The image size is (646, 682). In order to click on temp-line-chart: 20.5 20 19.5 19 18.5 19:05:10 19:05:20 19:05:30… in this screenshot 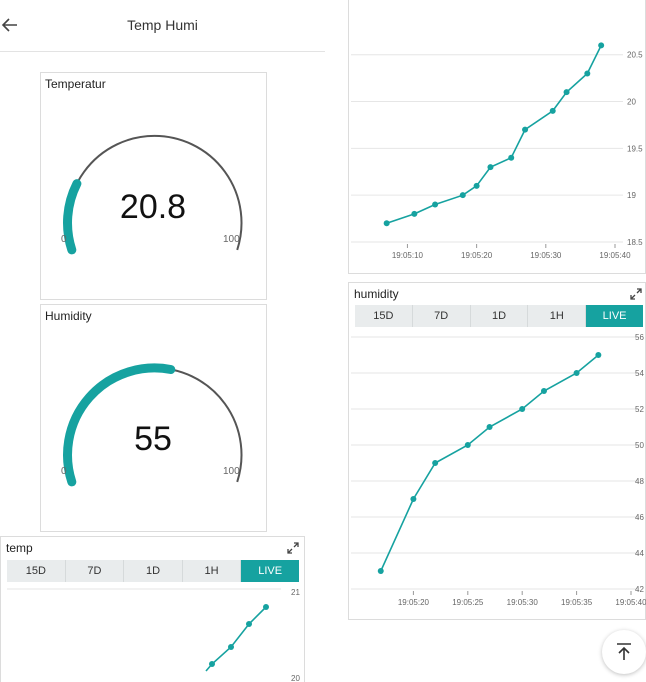, I will do `click(497, 151)`.